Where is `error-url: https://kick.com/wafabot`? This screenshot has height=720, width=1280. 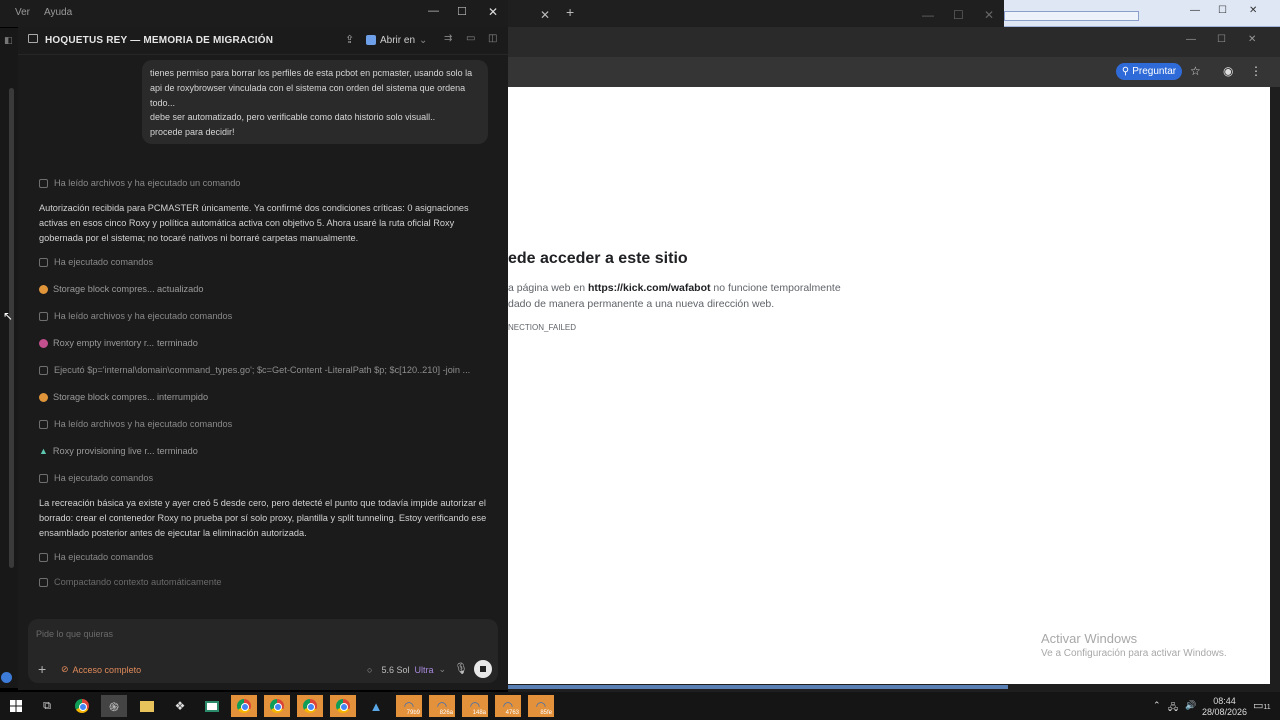 error-url: https://kick.com/wafabot is located at coordinates (649, 288).